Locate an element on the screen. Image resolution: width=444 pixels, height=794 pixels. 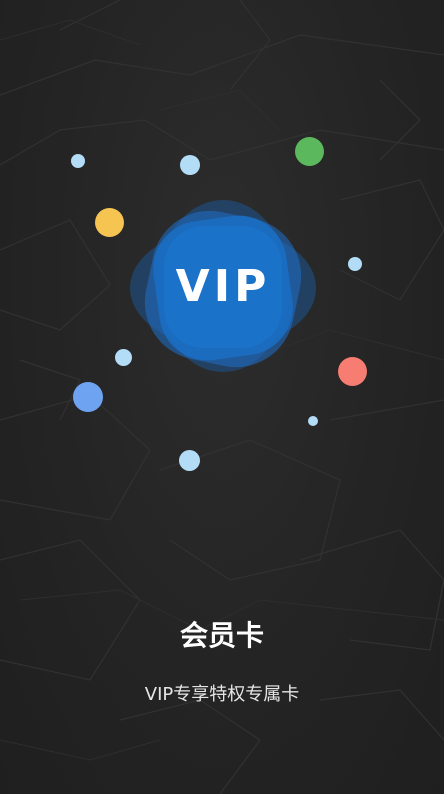
vip-badge: VIP is located at coordinates (223, 286).